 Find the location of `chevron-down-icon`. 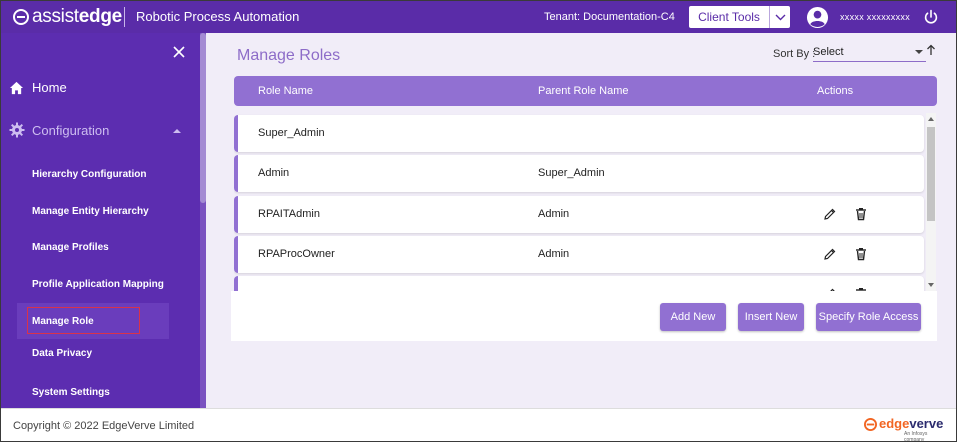

chevron-down-icon is located at coordinates (780, 17).